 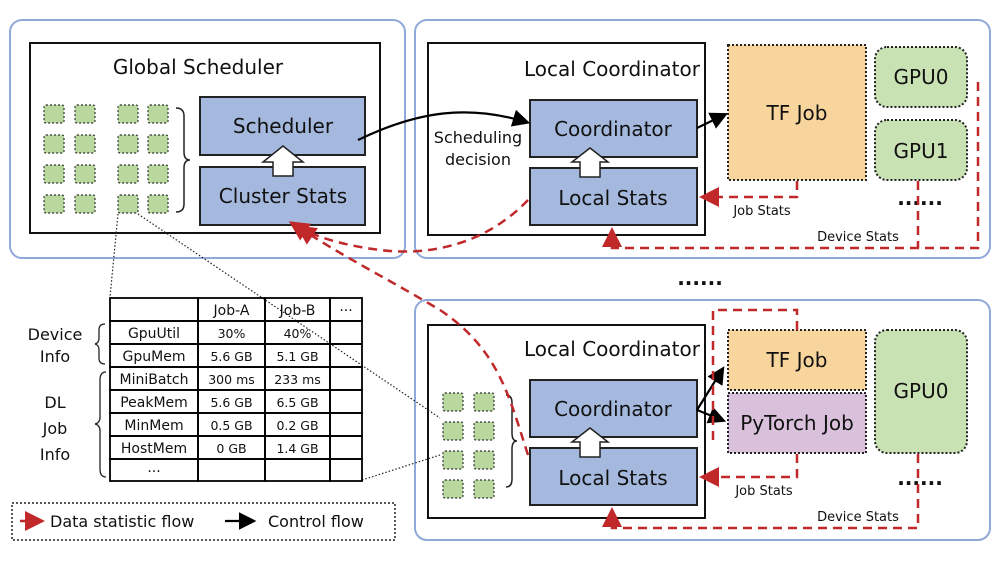 I want to click on scheduling-decision-label: Scheduling, so click(x=478, y=137).